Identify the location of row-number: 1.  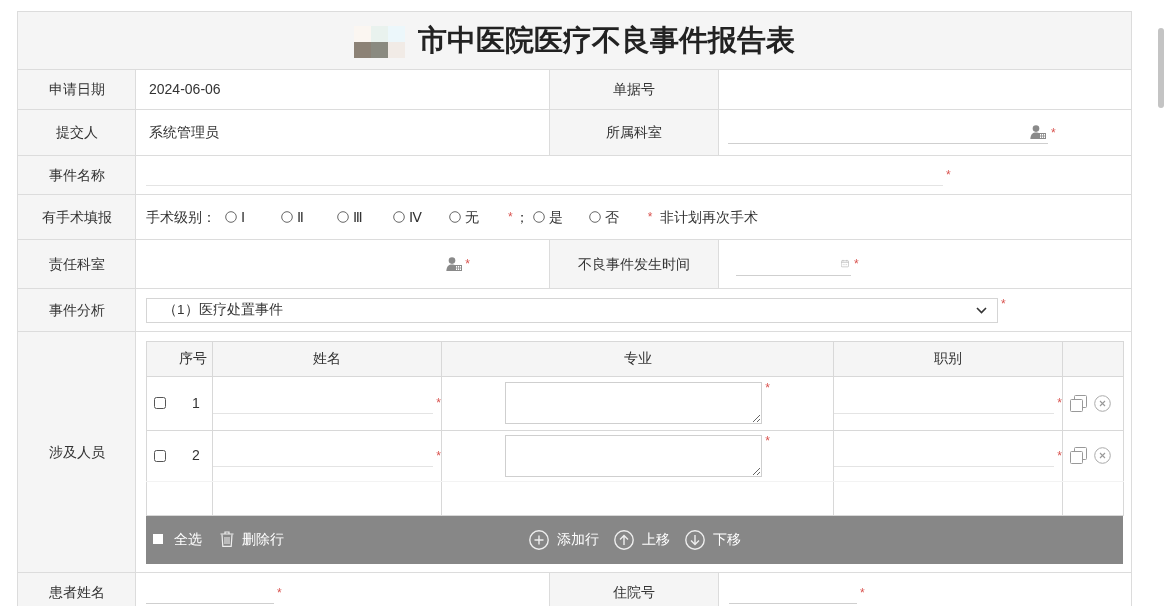
(196, 403).